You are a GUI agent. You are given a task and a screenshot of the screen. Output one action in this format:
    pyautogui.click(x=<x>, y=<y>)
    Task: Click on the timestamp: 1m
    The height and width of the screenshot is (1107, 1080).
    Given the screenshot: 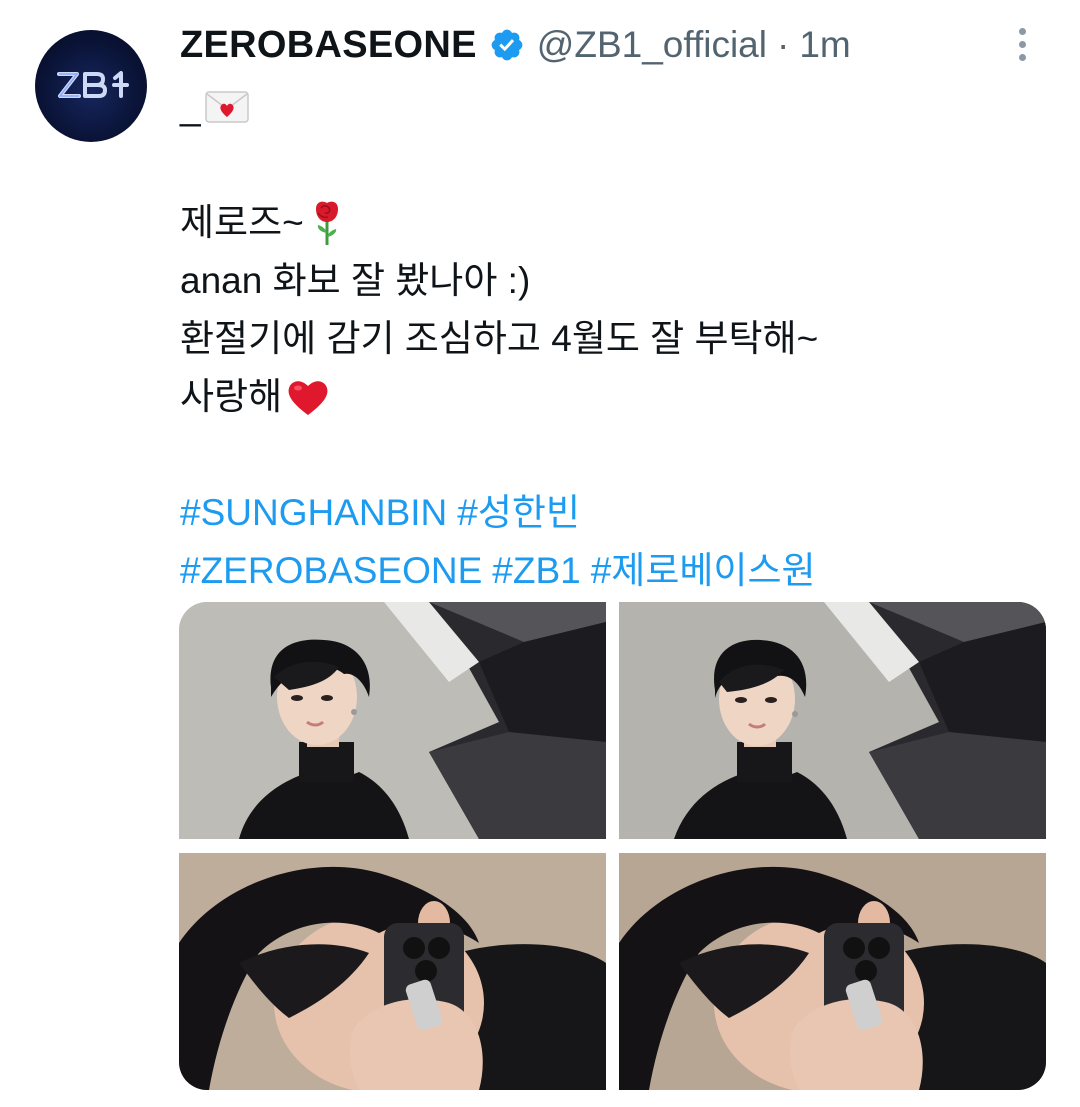 What is the action you would take?
    pyautogui.click(x=824, y=45)
    